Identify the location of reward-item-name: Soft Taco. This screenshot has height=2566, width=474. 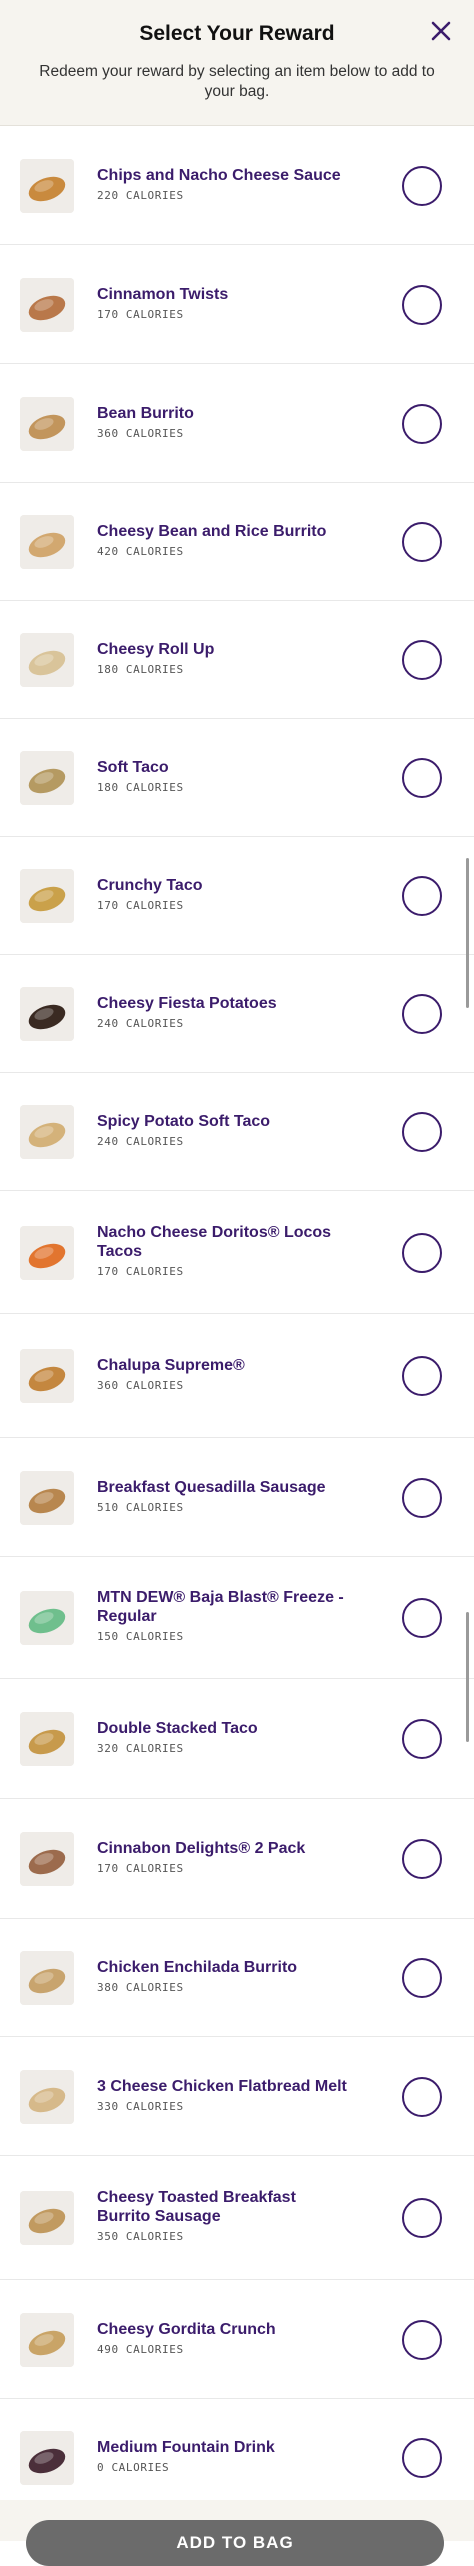
(133, 767).